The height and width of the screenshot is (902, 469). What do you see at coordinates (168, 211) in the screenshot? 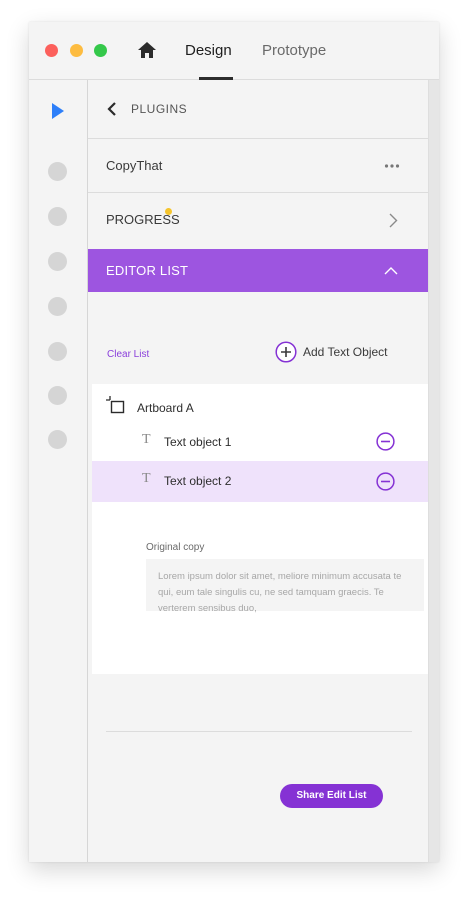
I see `notification-dot` at bounding box center [168, 211].